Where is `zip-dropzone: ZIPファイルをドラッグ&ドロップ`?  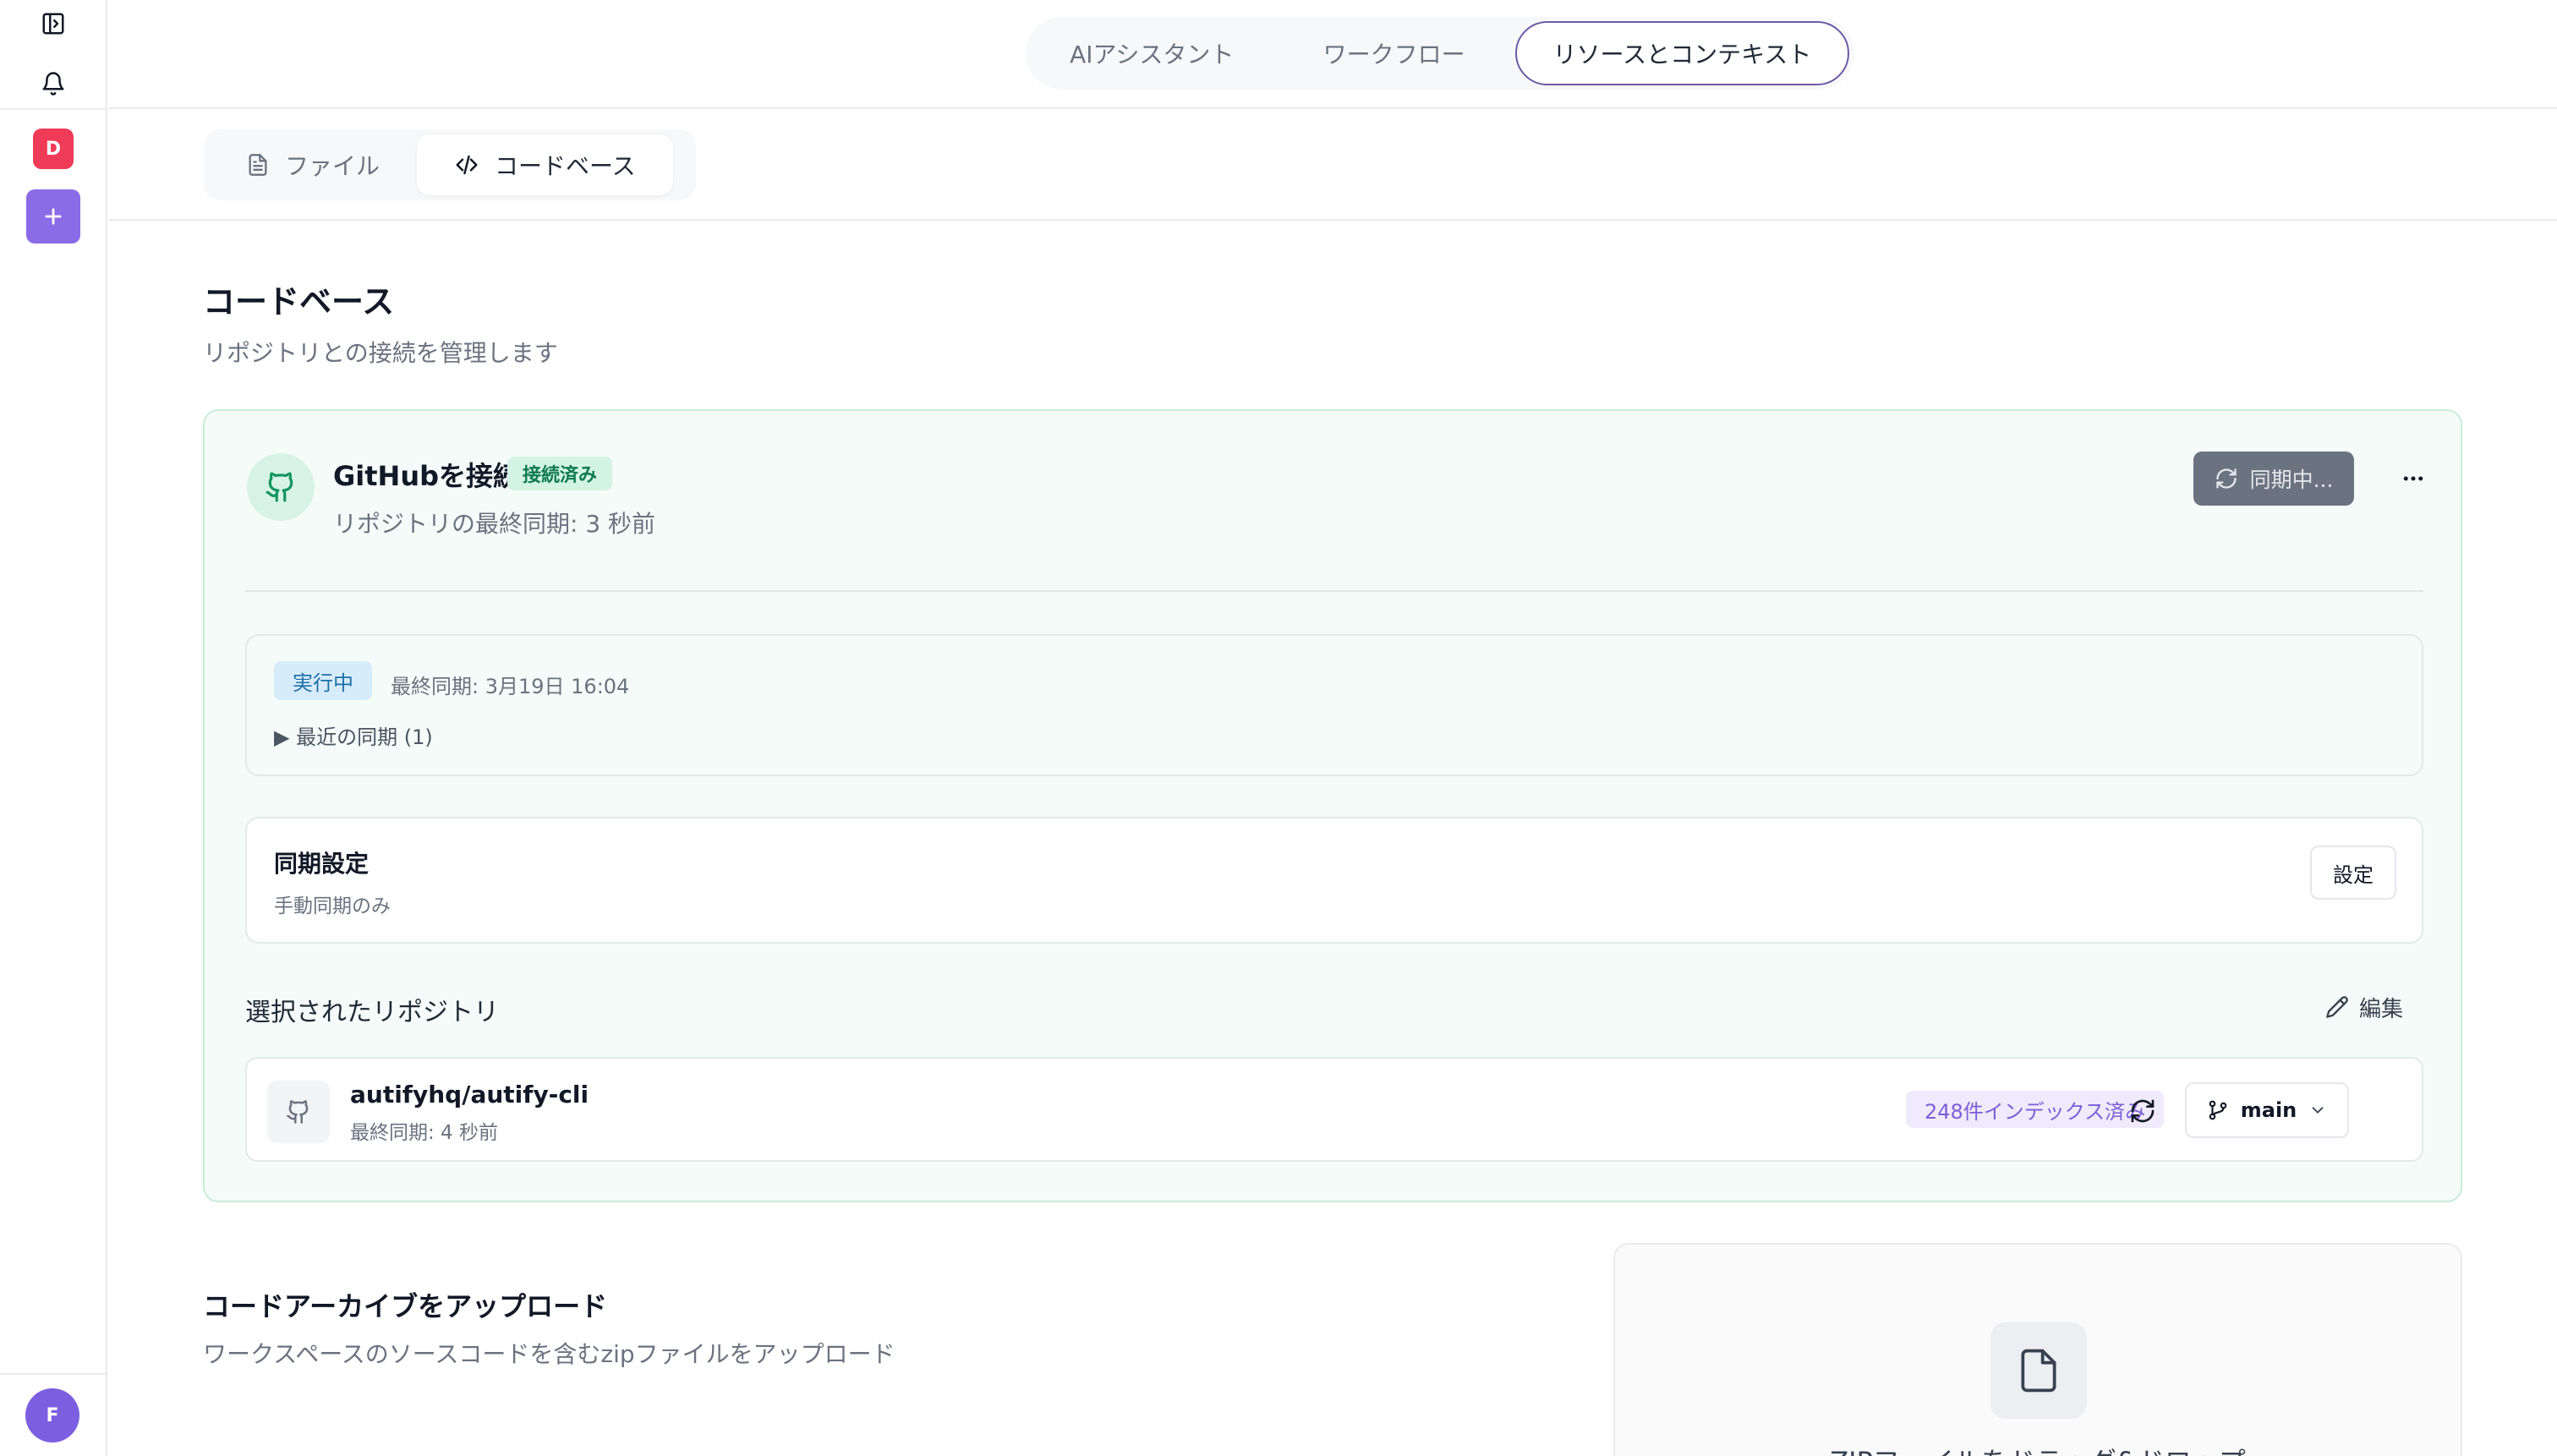 zip-dropzone: ZIPファイルをドラッグ&ドロップ is located at coordinates (2037, 1350).